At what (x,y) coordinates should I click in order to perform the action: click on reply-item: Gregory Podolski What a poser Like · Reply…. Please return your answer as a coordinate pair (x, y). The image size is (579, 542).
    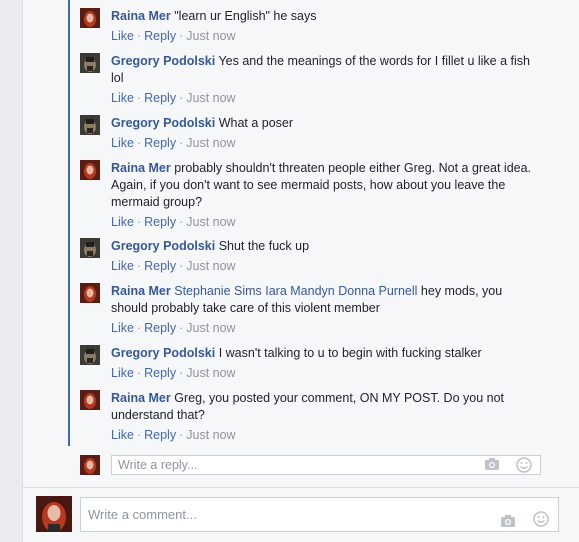
    Looking at the image, I should click on (320, 133).